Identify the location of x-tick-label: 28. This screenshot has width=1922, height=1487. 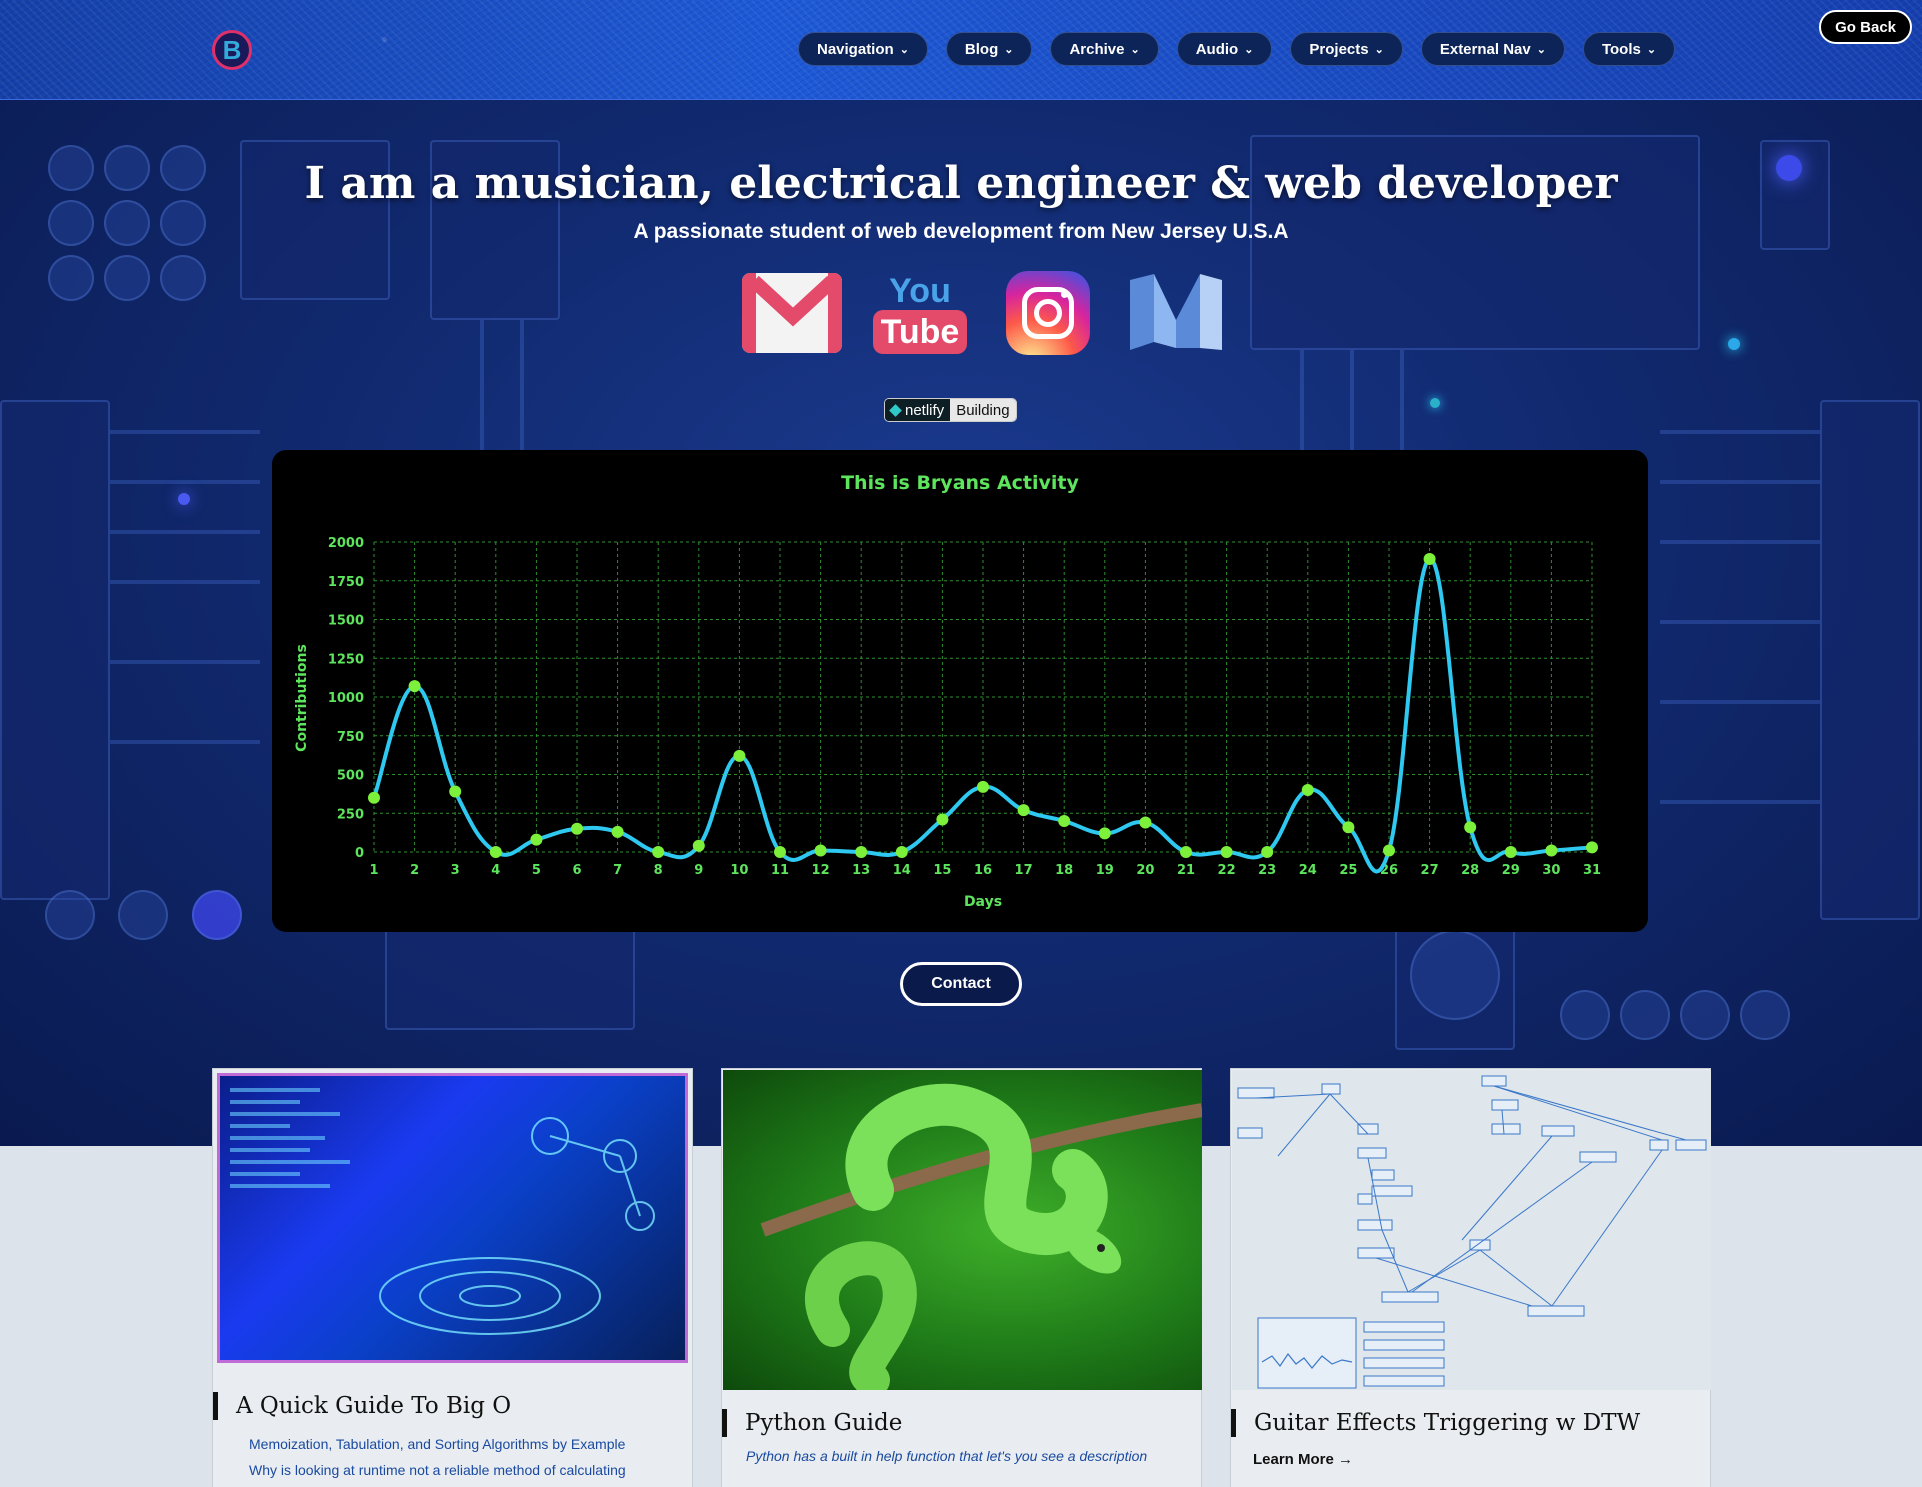
(1470, 870).